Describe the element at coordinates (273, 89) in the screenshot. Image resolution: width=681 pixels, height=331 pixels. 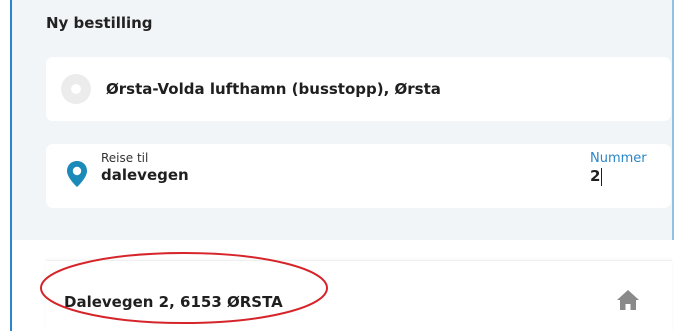
I see `from-location-value: Ørsta-Volda lufthamn (busstopp), Ørsta` at that location.